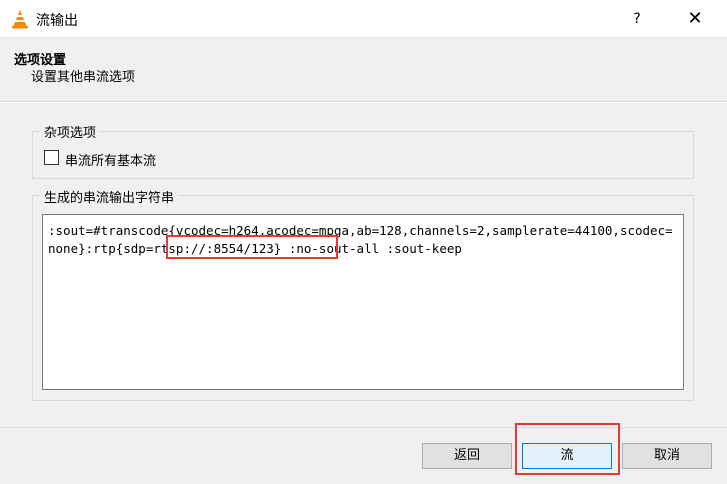 This screenshot has height=484, width=727. I want to click on stream-all-es-label: 串流所有基本流, so click(111, 161).